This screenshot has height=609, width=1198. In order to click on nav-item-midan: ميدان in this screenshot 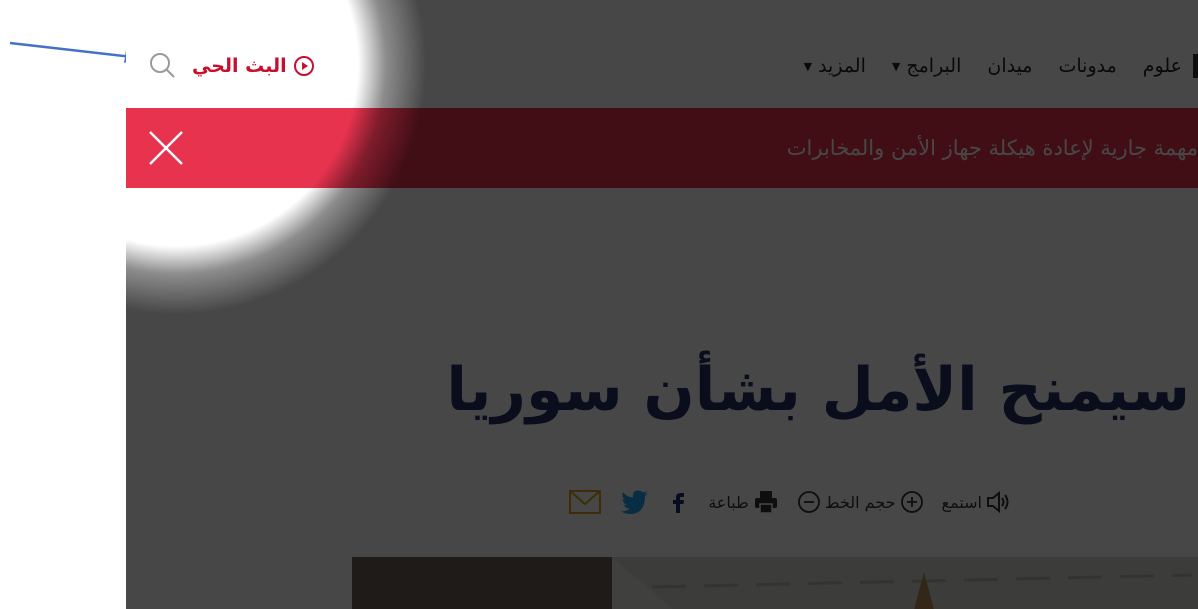, I will do `click(1009, 66)`.